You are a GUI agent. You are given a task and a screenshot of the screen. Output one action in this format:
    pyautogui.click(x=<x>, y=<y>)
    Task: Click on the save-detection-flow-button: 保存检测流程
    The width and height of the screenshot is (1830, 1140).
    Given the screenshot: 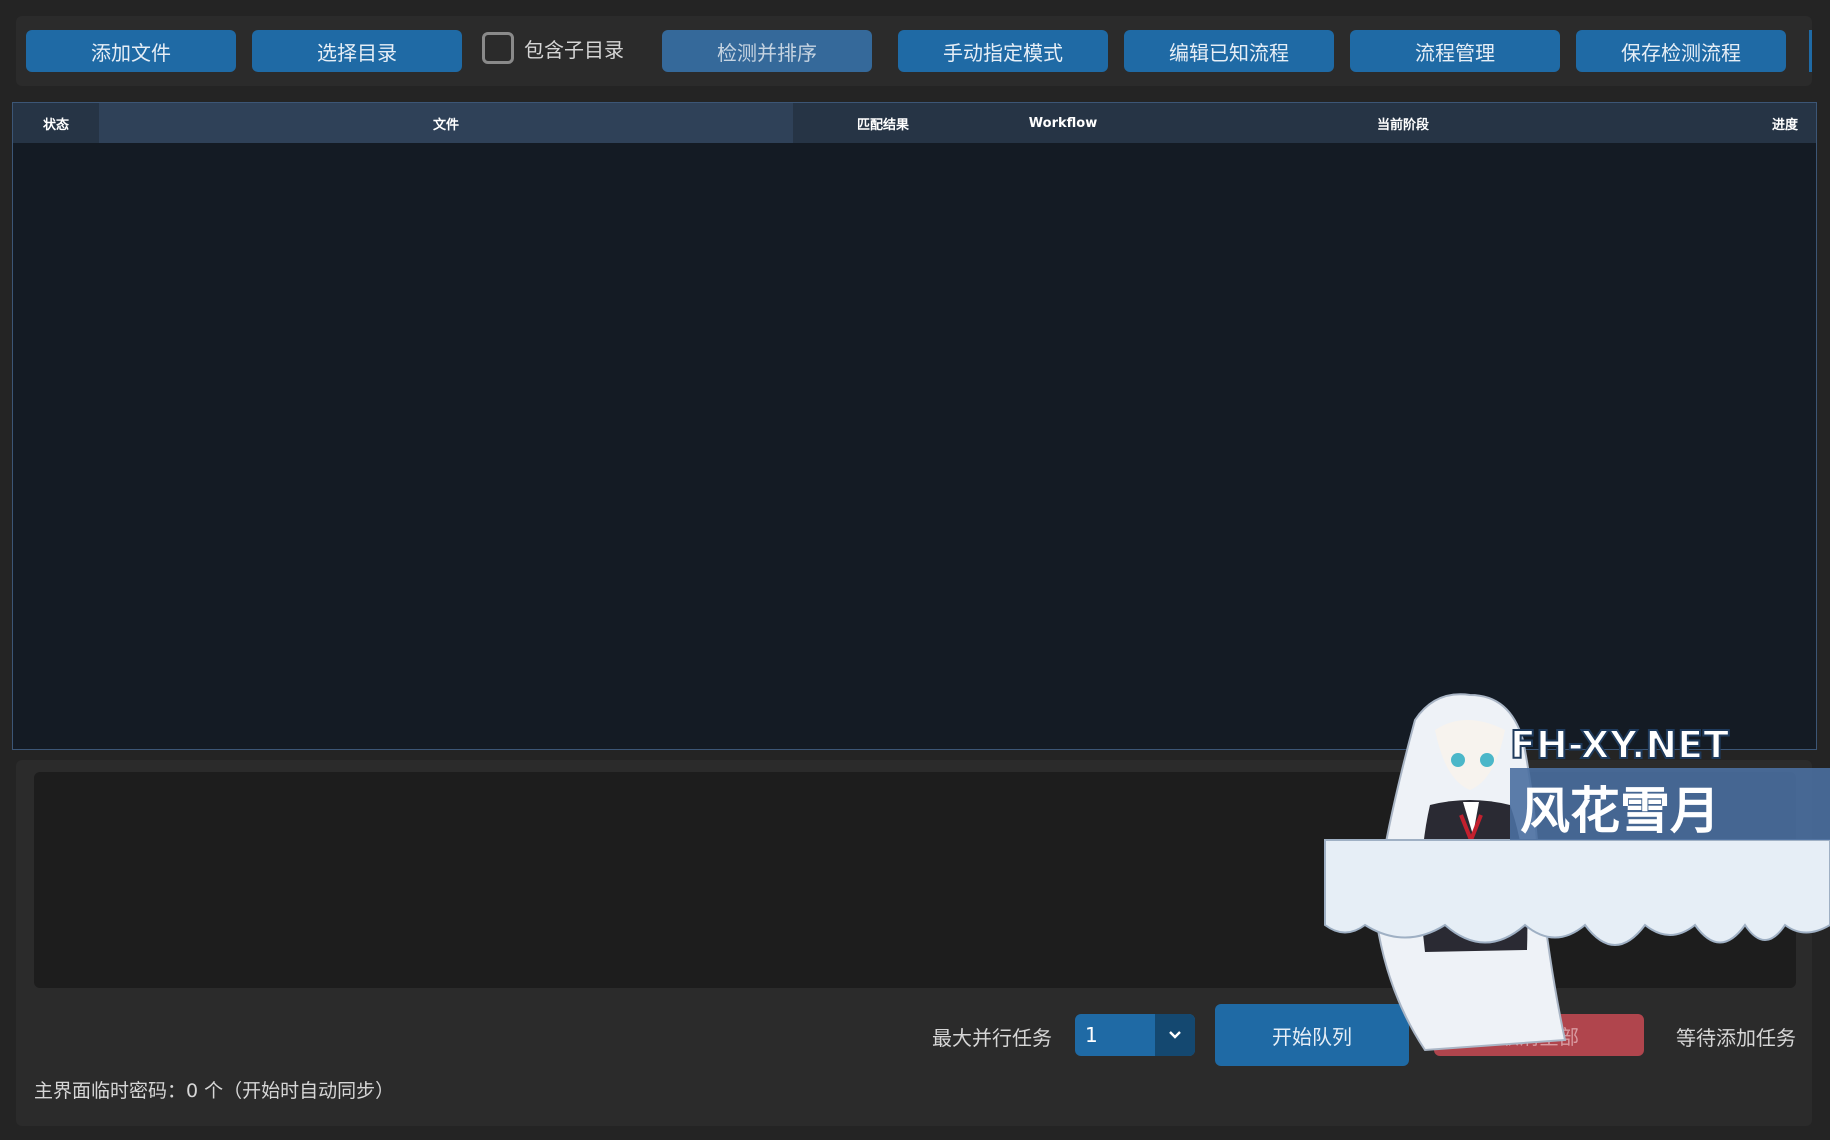 What is the action you would take?
    pyautogui.click(x=1681, y=51)
    